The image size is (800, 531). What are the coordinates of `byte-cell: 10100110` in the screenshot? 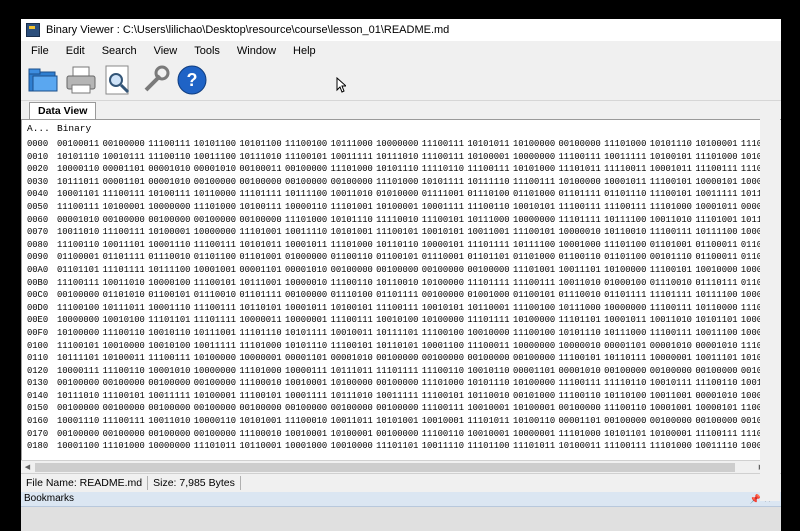 It's located at (536, 421).